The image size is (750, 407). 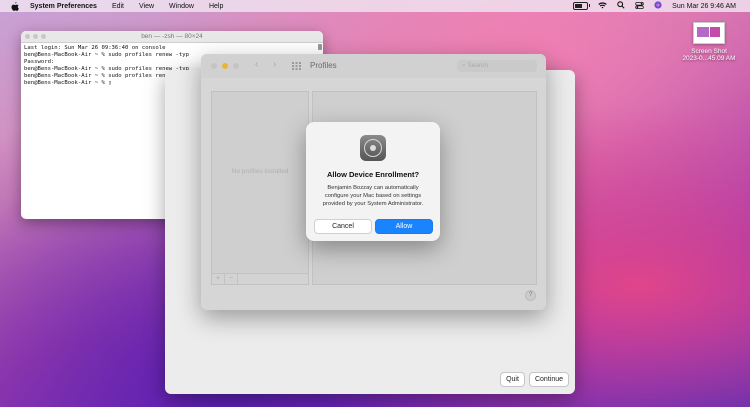 What do you see at coordinates (260, 171) in the screenshot?
I see `empty-list-text: No profiles installed` at bounding box center [260, 171].